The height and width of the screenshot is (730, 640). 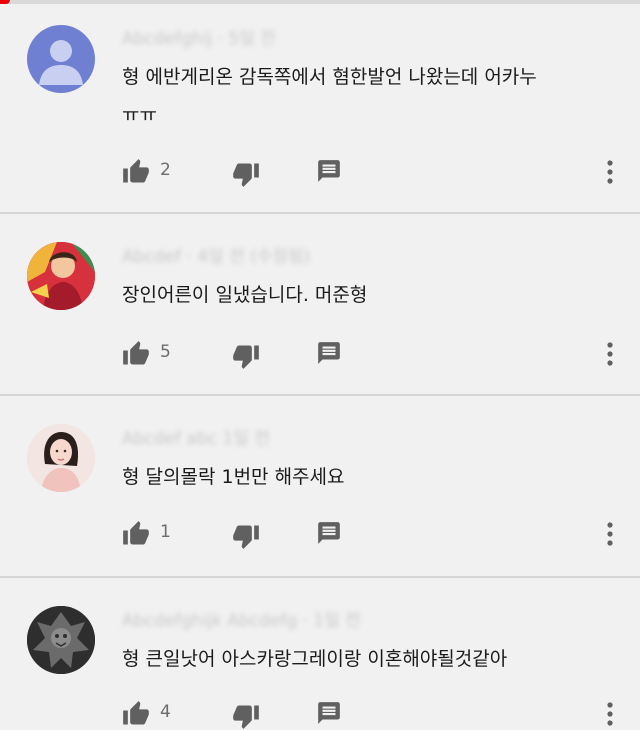 What do you see at coordinates (329, 96) in the screenshot?
I see `comment-text: 형 에반게리온 감독쪽에서 혐한발언 나왔는데 어카누 ㅠㅠ` at bounding box center [329, 96].